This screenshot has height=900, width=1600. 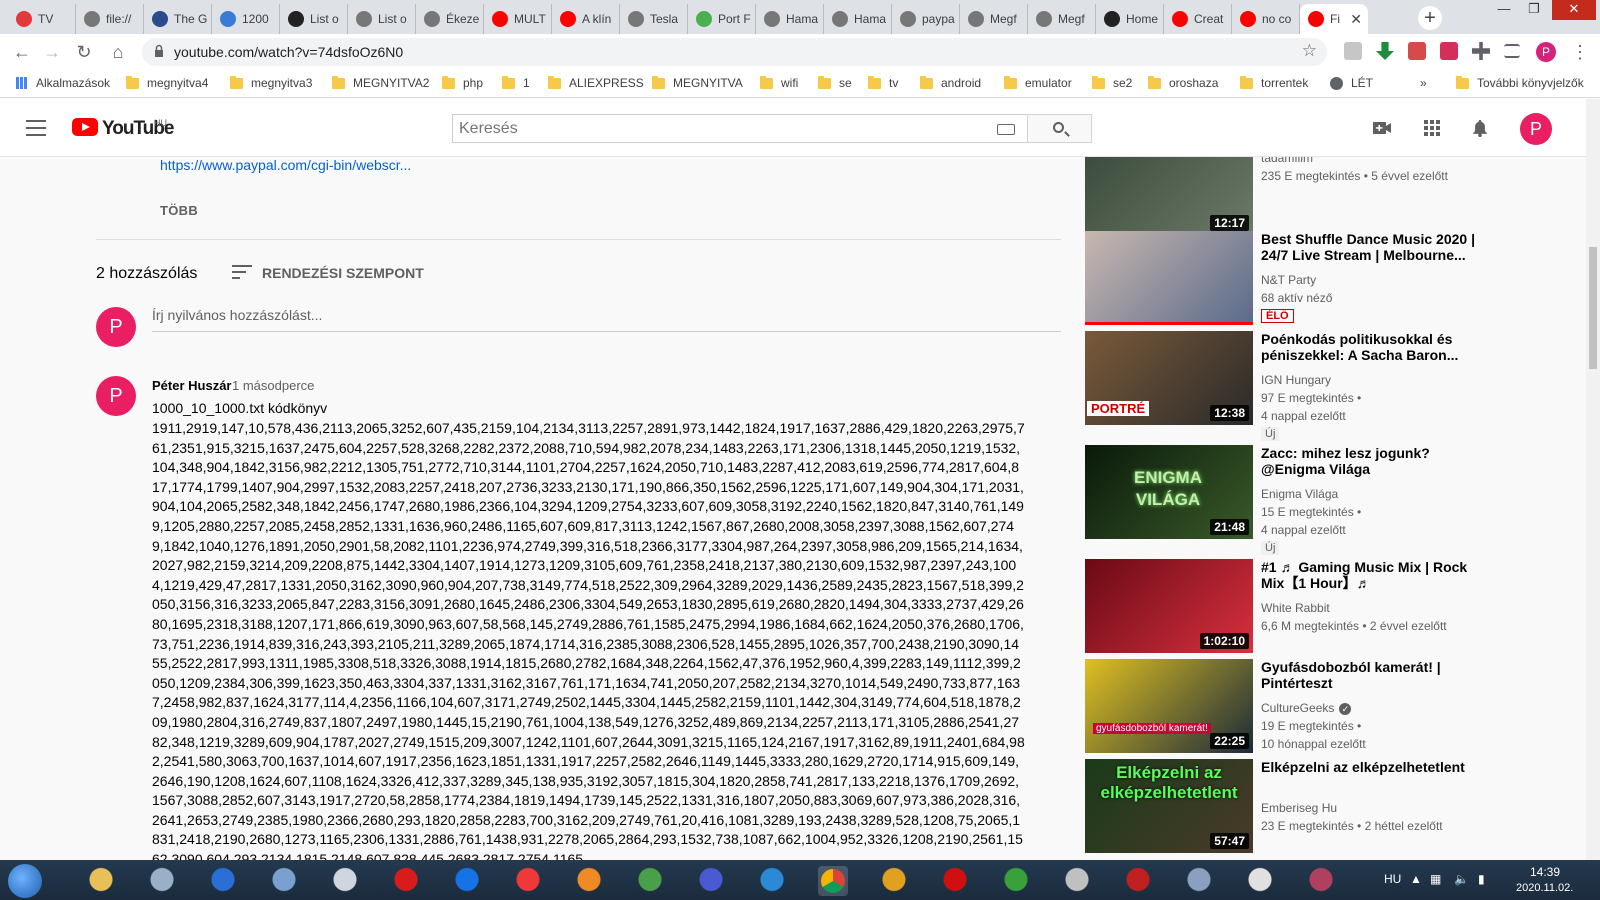 What do you see at coordinates (697, 82) in the screenshot?
I see `bookmark-item: MEGNYITVA` at bounding box center [697, 82].